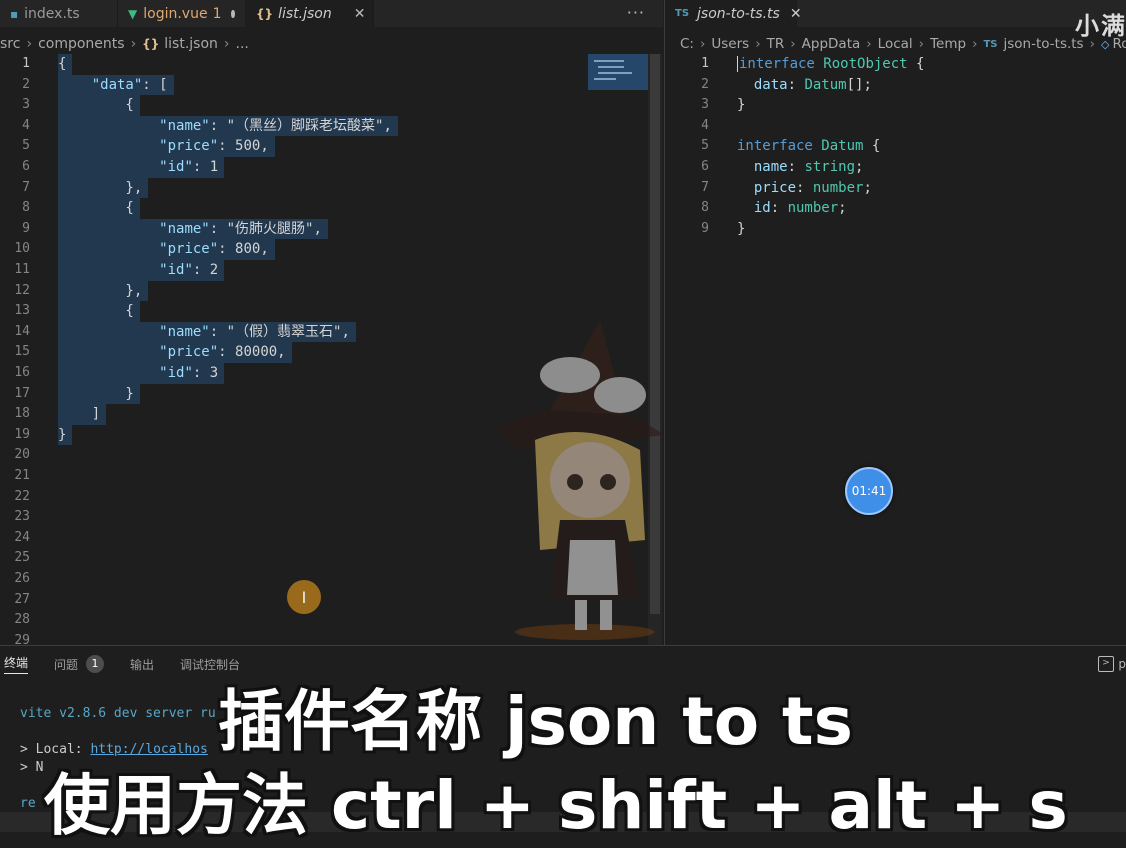  Describe the element at coordinates (885, 85) in the screenshot. I see `code-line: 2 data: Datum[];` at that location.